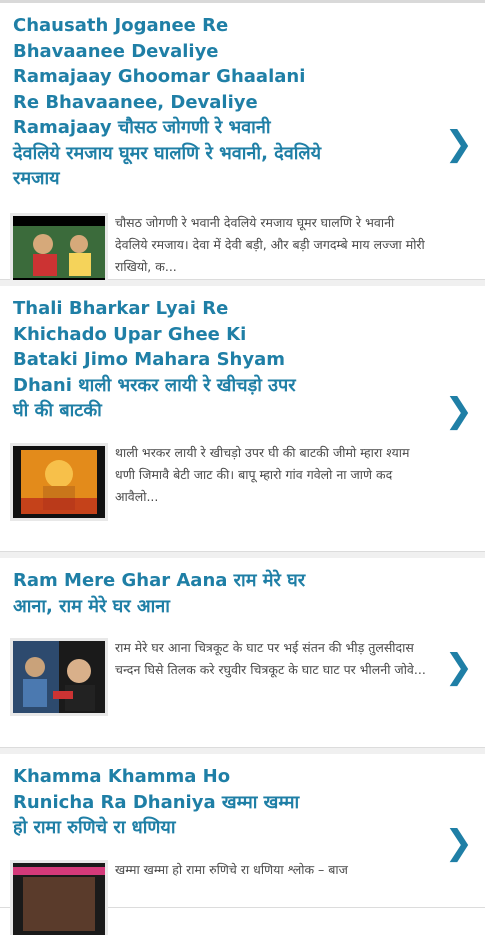 This screenshot has width=485, height=935. What do you see at coordinates (59, 677) in the screenshot?
I see `ram-bhajan-thumbnail-icon` at bounding box center [59, 677].